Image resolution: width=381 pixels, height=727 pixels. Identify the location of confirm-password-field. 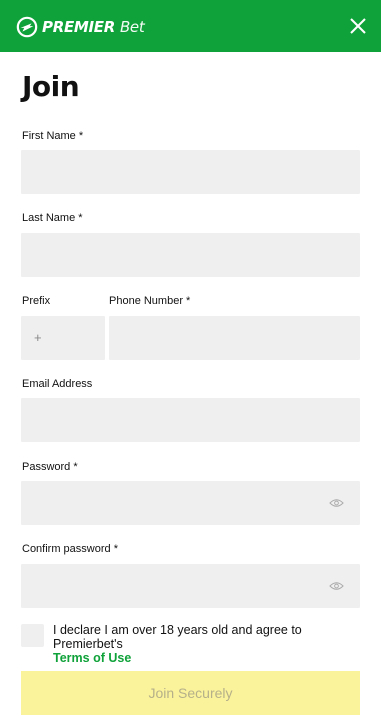
(190, 586).